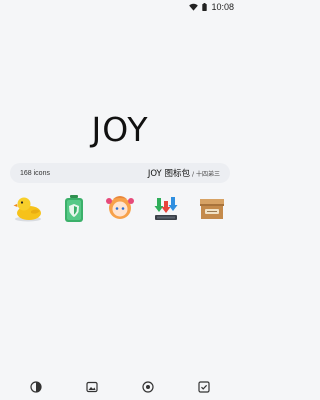 The image size is (320, 400). What do you see at coordinates (148, 387) in the screenshot?
I see `icon-pack-icon` at bounding box center [148, 387].